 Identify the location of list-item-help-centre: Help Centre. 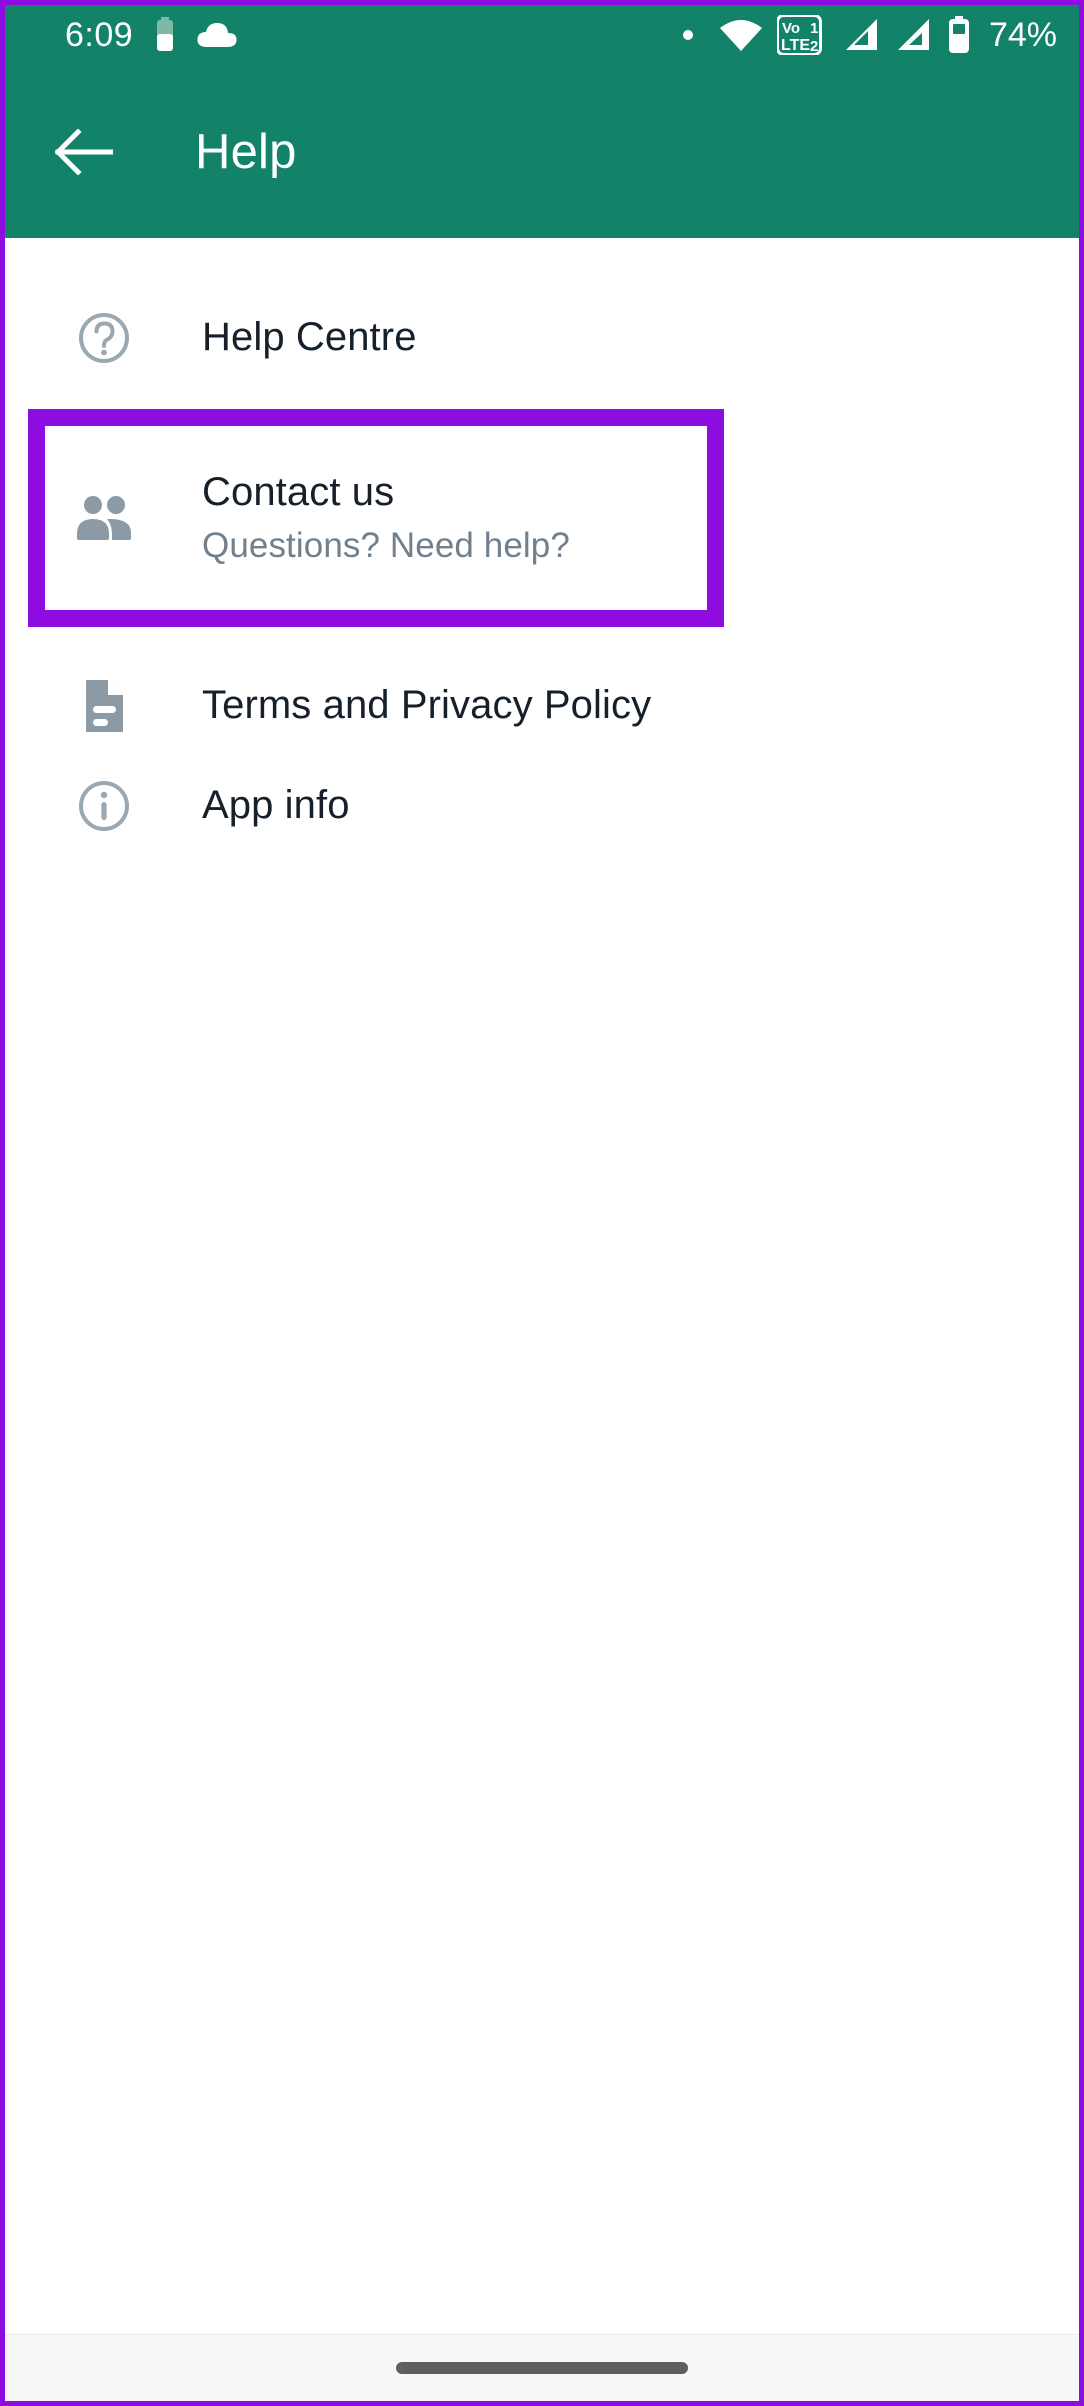
(542, 338).